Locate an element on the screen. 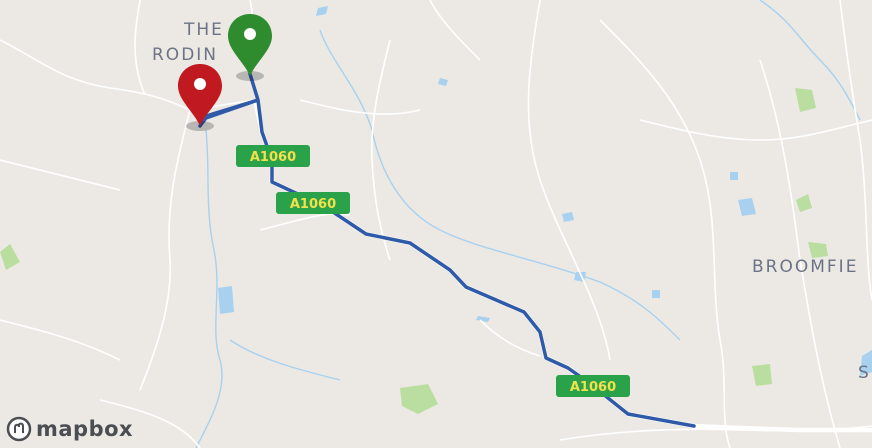 The image size is (872, 448). place-label-s: S is located at coordinates (864, 373).